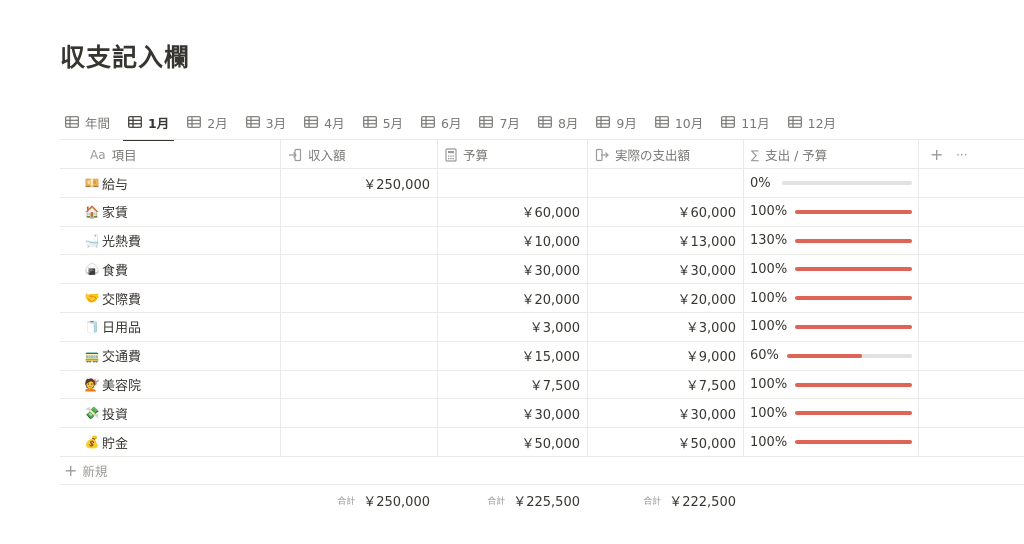 The width and height of the screenshot is (1024, 544). Describe the element at coordinates (679, 122) in the screenshot. I see `tab-10: 10月` at that location.